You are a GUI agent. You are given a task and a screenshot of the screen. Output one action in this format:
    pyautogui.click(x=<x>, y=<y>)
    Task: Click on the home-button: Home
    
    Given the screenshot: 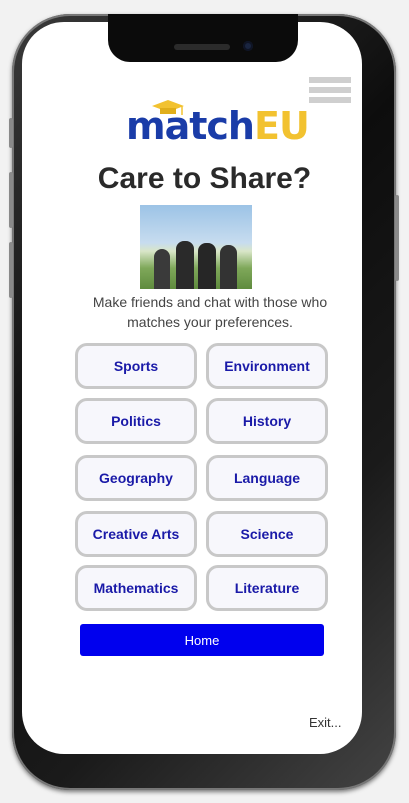 What is the action you would take?
    pyautogui.click(x=202, y=640)
    